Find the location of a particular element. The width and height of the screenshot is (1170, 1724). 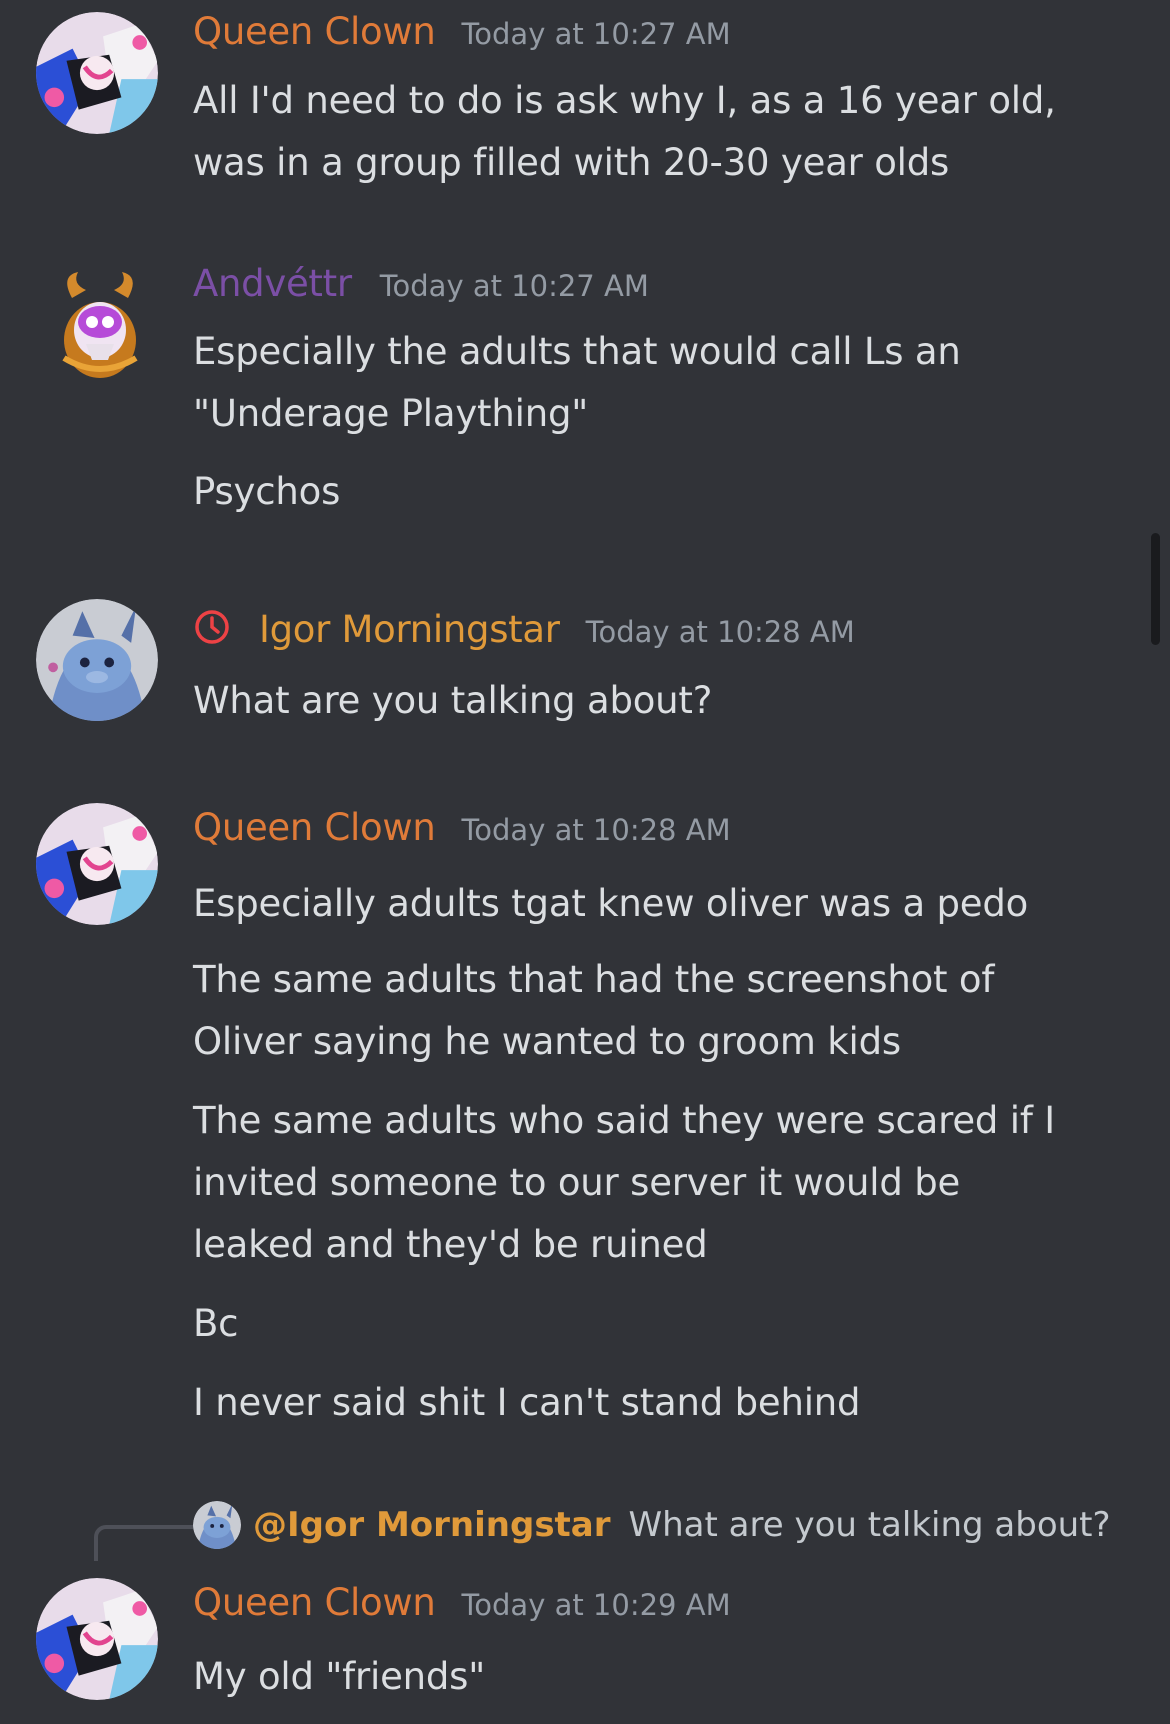

message-text: I never said shit I can't stand behind is located at coordinates (527, 1402).